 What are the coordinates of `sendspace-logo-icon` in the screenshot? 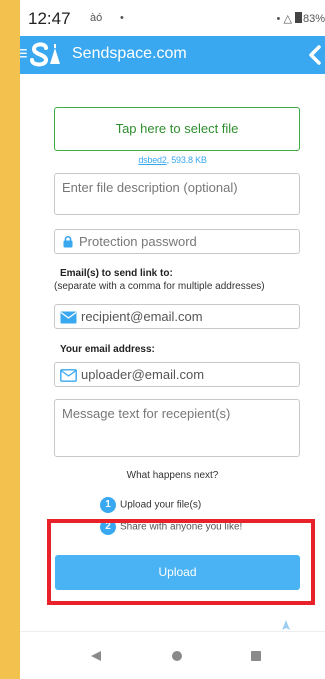 It's located at (46, 55).